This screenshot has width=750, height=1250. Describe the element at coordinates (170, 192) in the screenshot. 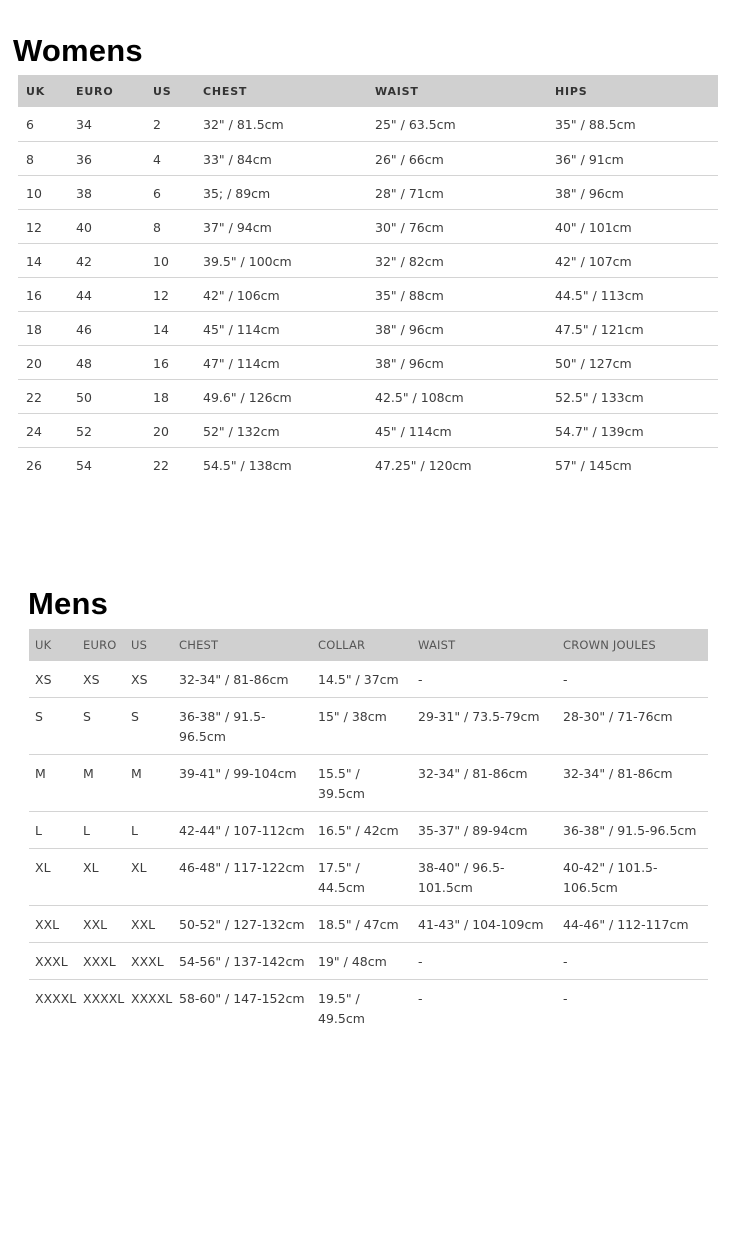

I see `cell-us: 6` at that location.